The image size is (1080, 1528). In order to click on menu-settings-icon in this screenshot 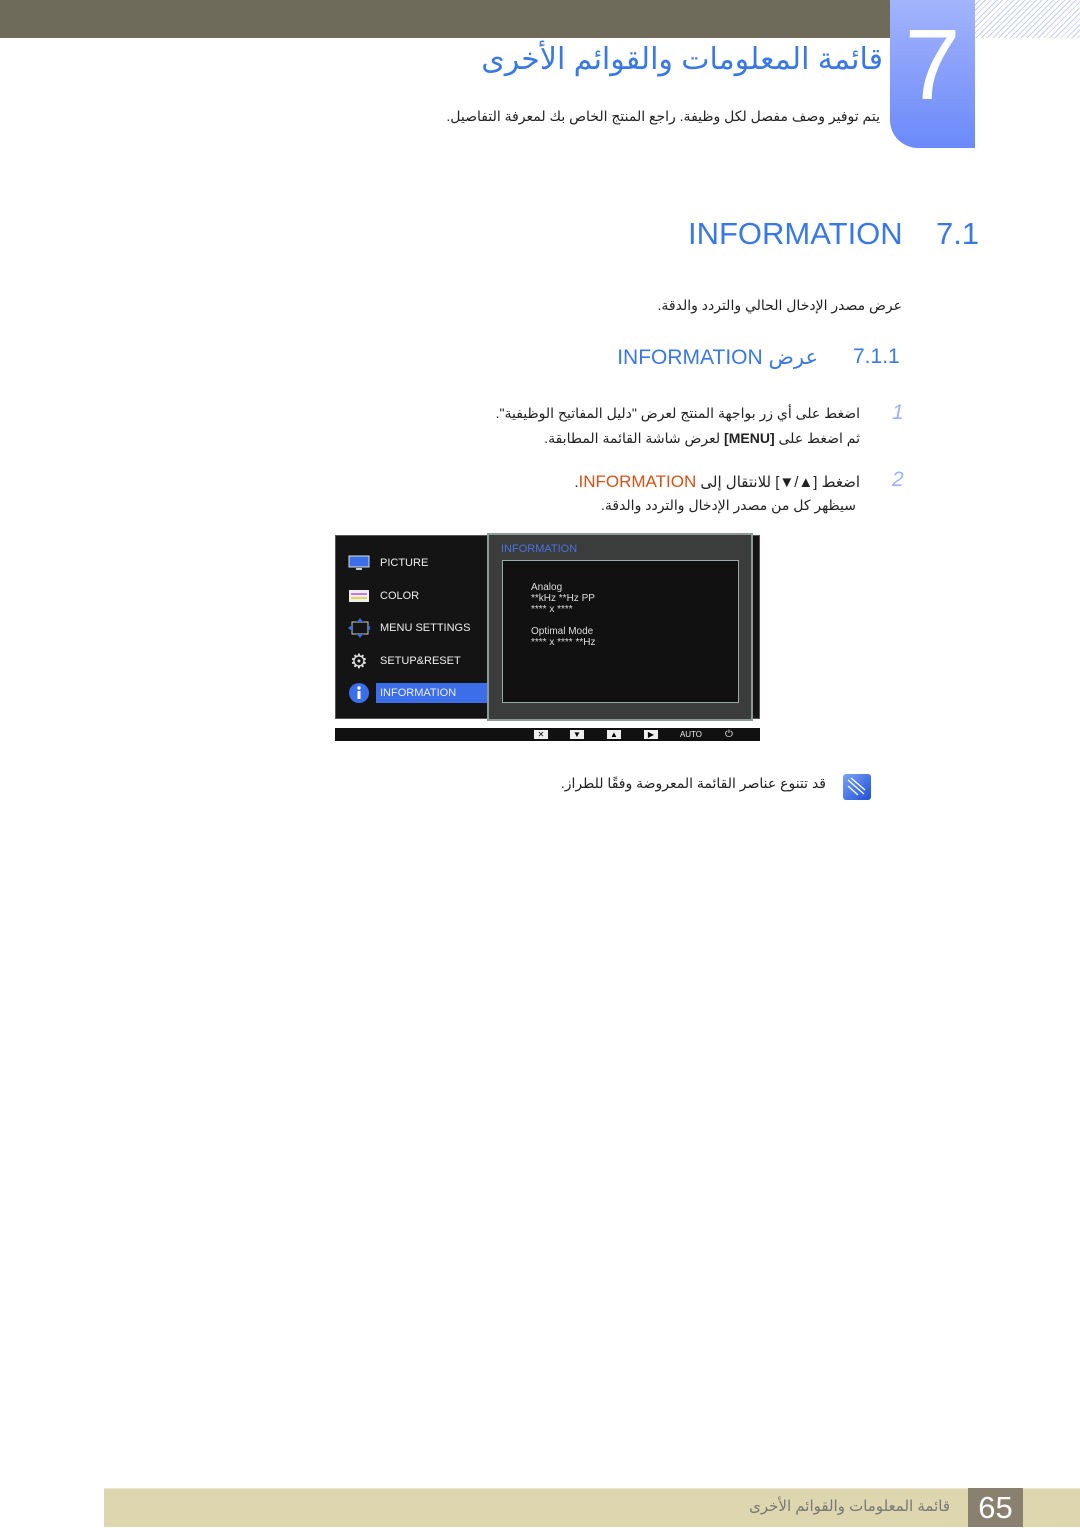, I will do `click(359, 628)`.